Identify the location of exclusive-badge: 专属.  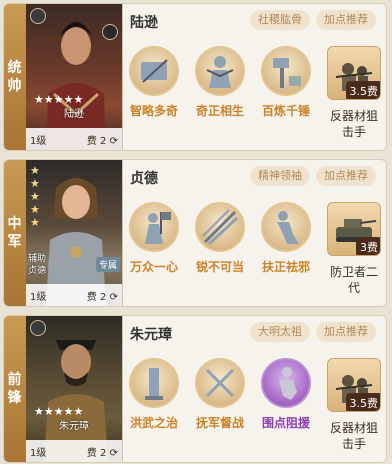
(107, 264).